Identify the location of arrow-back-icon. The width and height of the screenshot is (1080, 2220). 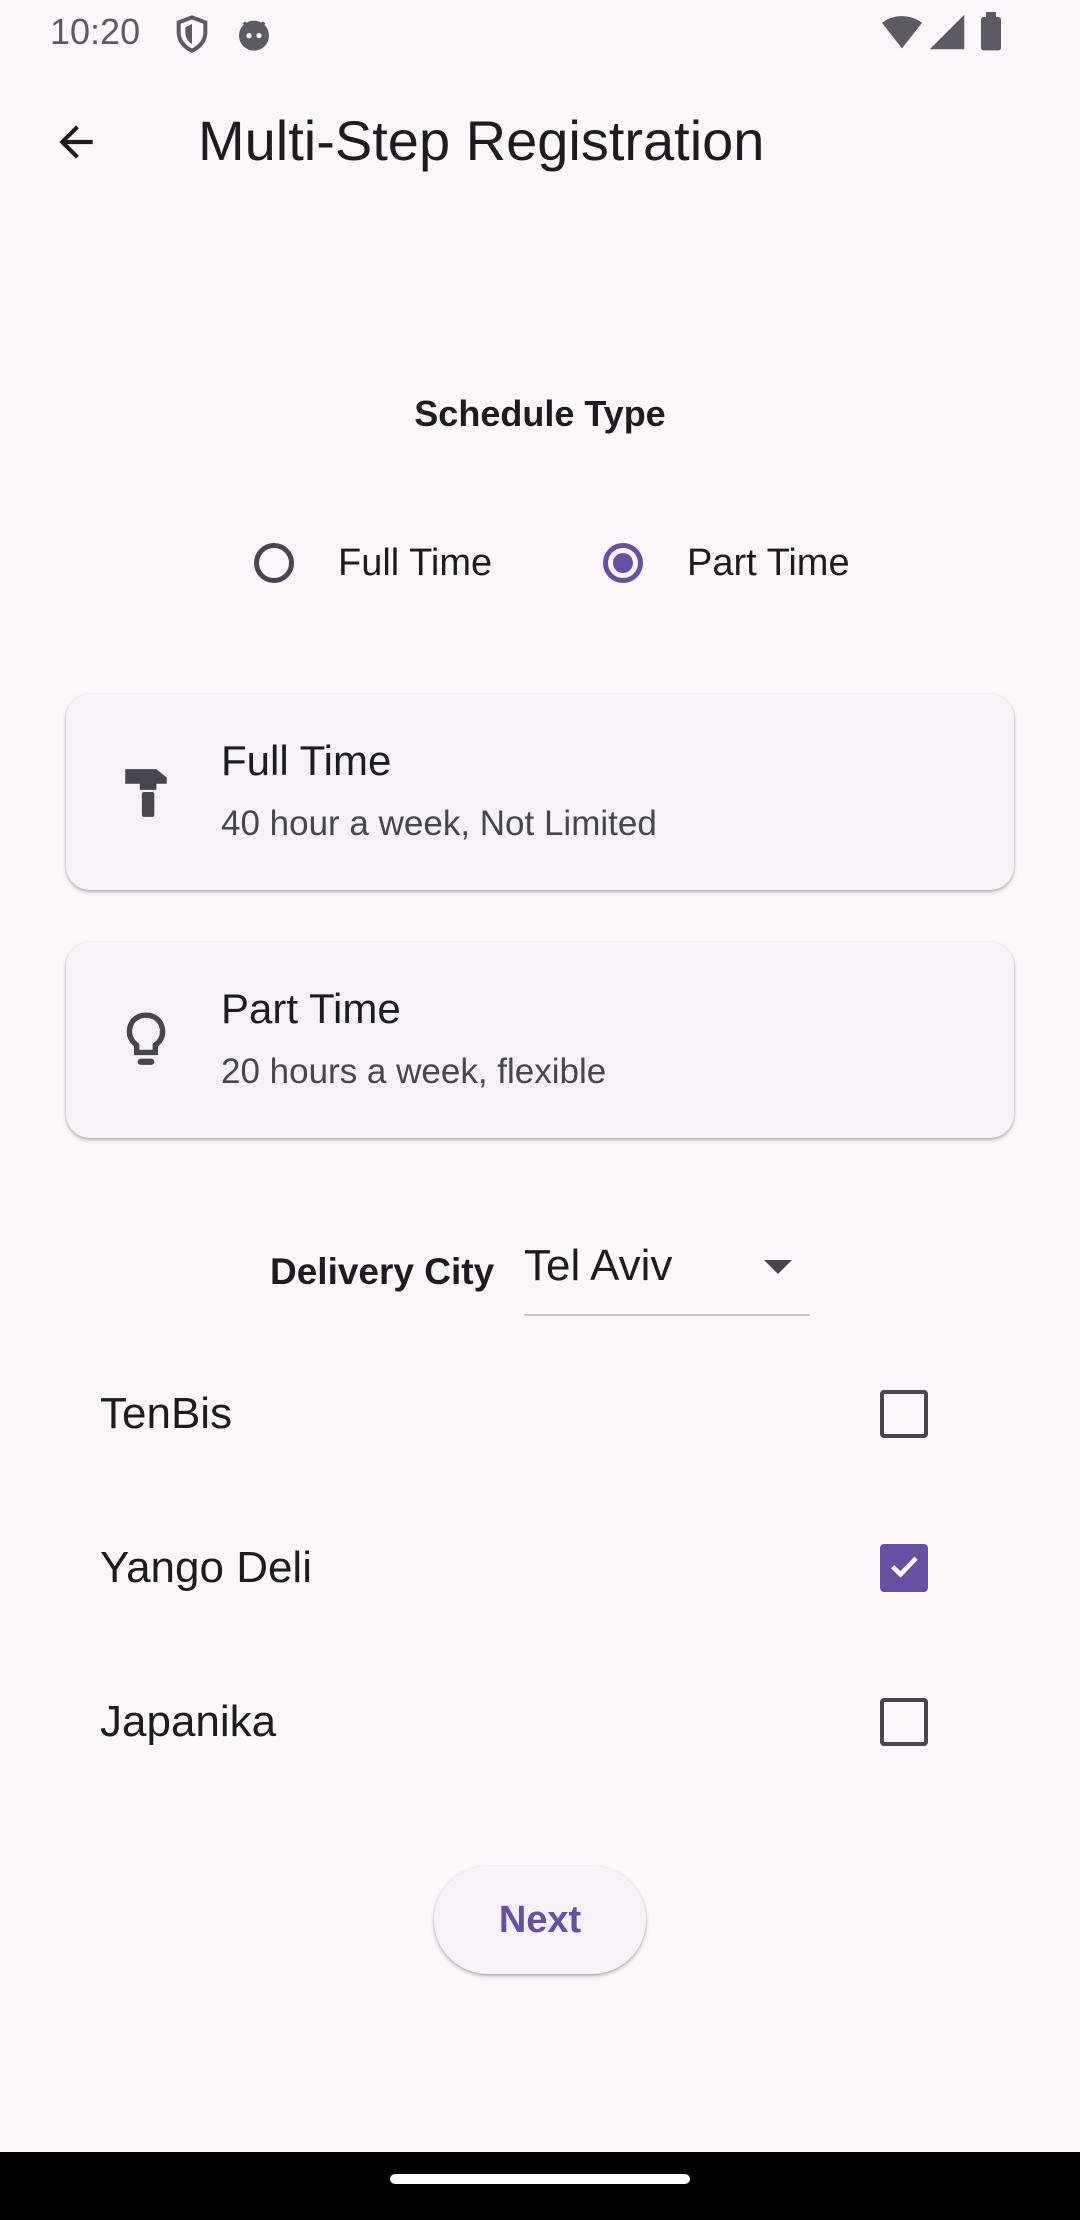
(76, 144).